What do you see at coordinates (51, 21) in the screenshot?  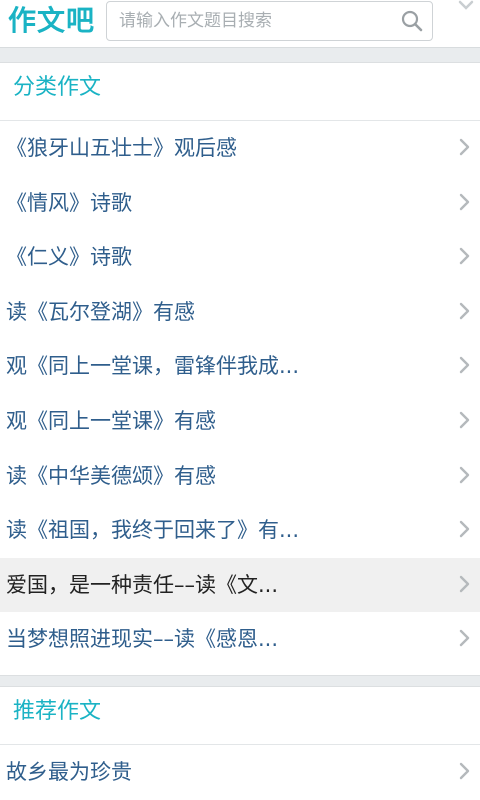 I see `app-logo: 作文吧` at bounding box center [51, 21].